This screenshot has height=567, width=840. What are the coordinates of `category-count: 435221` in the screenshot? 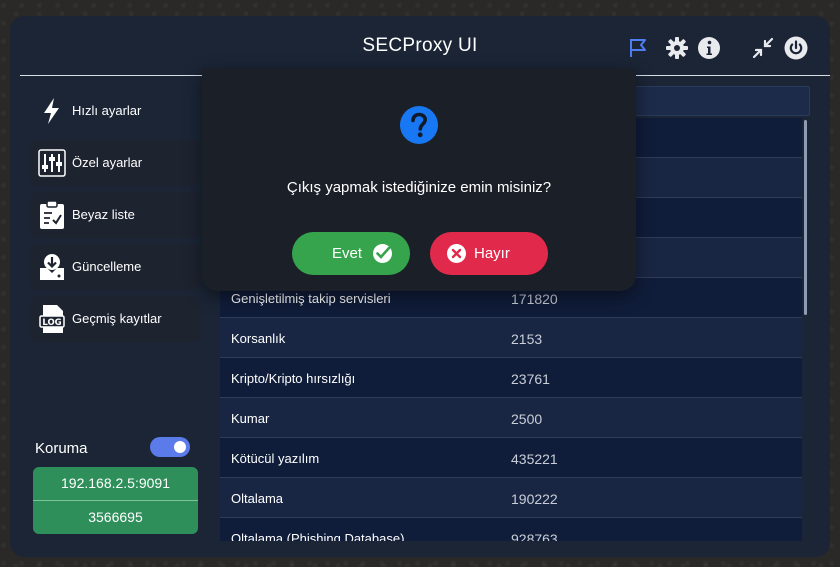 It's located at (534, 459).